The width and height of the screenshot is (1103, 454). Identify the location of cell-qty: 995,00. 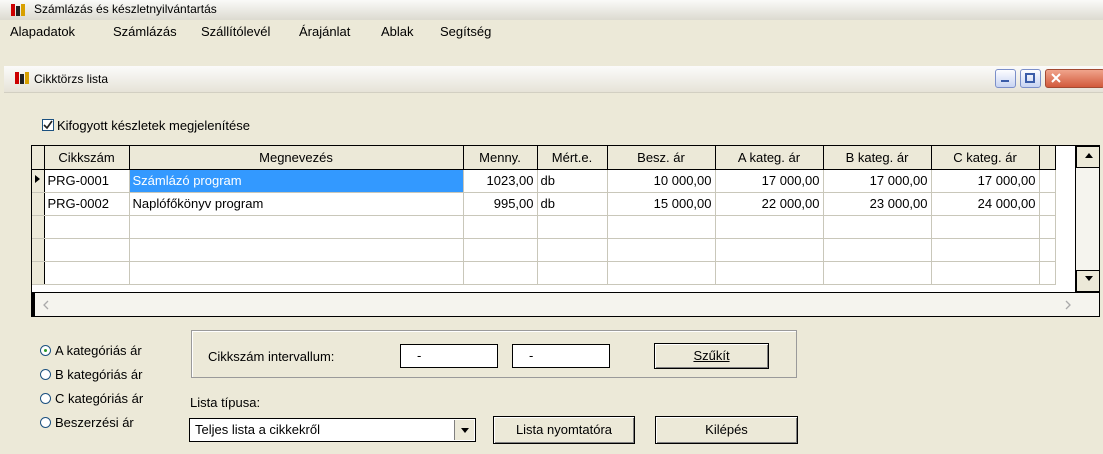
(500, 204).